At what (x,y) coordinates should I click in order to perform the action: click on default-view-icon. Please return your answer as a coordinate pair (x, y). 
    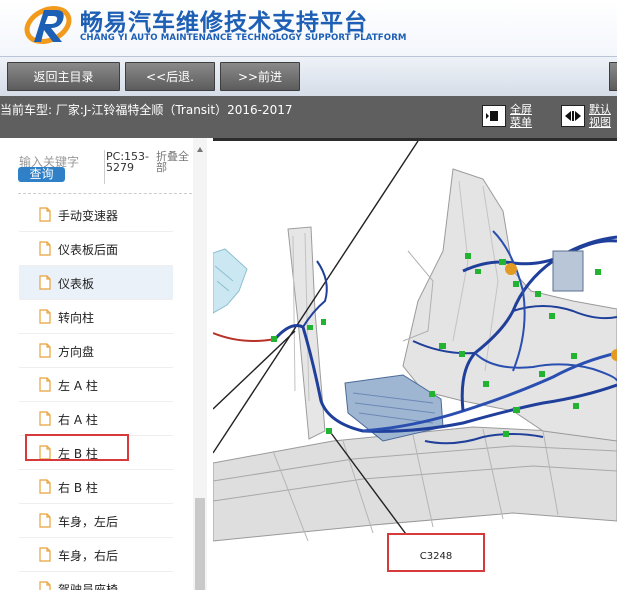
    Looking at the image, I should click on (573, 116).